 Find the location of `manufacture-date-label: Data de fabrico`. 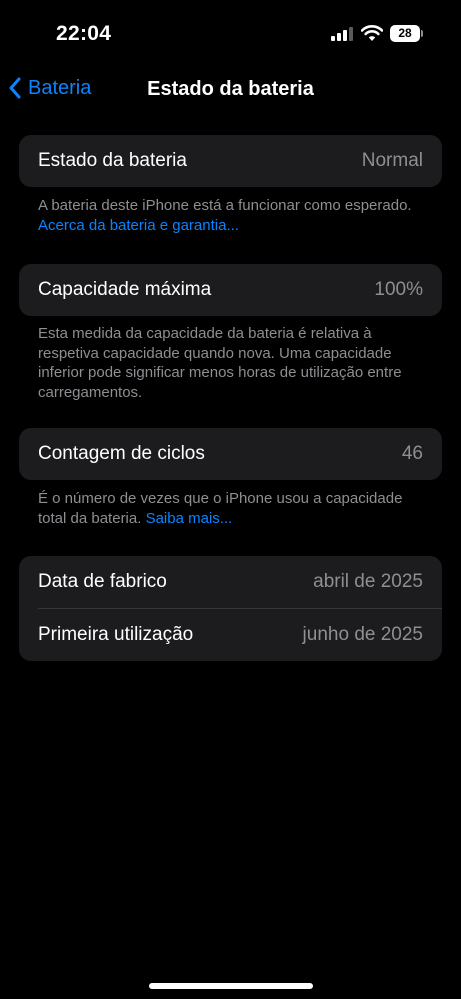

manufacture-date-label: Data de fabrico is located at coordinates (102, 581).